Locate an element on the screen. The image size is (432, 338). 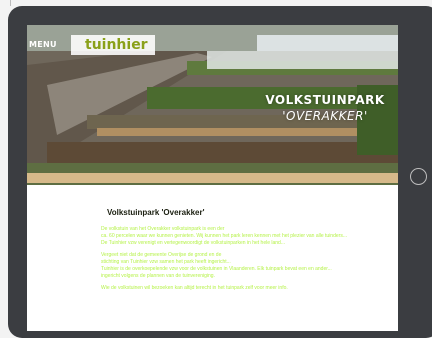
page-title: Volkstuinpark 'Overakker' is located at coordinates (156, 212).